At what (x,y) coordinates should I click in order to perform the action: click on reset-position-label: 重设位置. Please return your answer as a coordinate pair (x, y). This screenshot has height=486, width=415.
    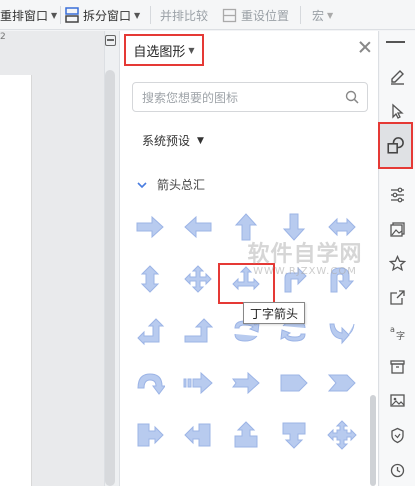
    Looking at the image, I should click on (265, 15).